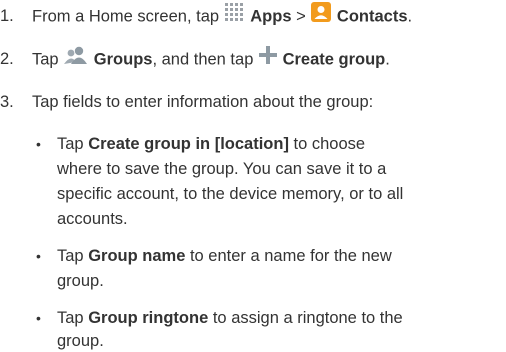  I want to click on step-2: 2. Tap Groups, and then tap Create group., so click(195, 59).